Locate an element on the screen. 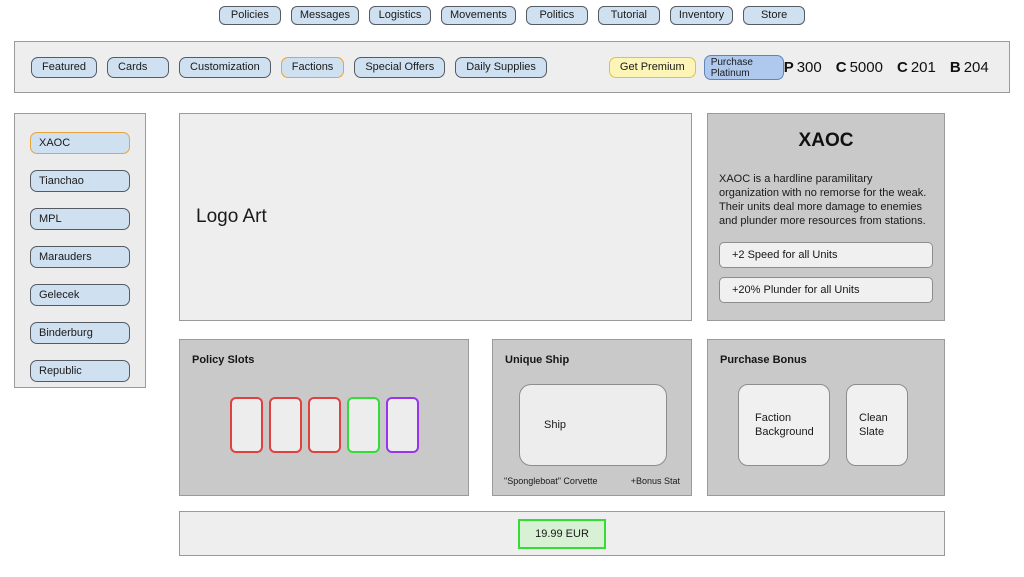 The width and height of the screenshot is (1024, 577). price-bar: 19.99 EUR is located at coordinates (562, 533).